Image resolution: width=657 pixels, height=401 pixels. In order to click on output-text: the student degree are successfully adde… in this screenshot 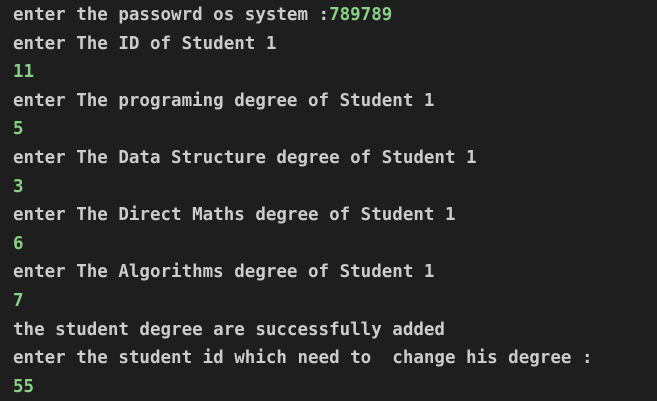, I will do `click(229, 329)`.